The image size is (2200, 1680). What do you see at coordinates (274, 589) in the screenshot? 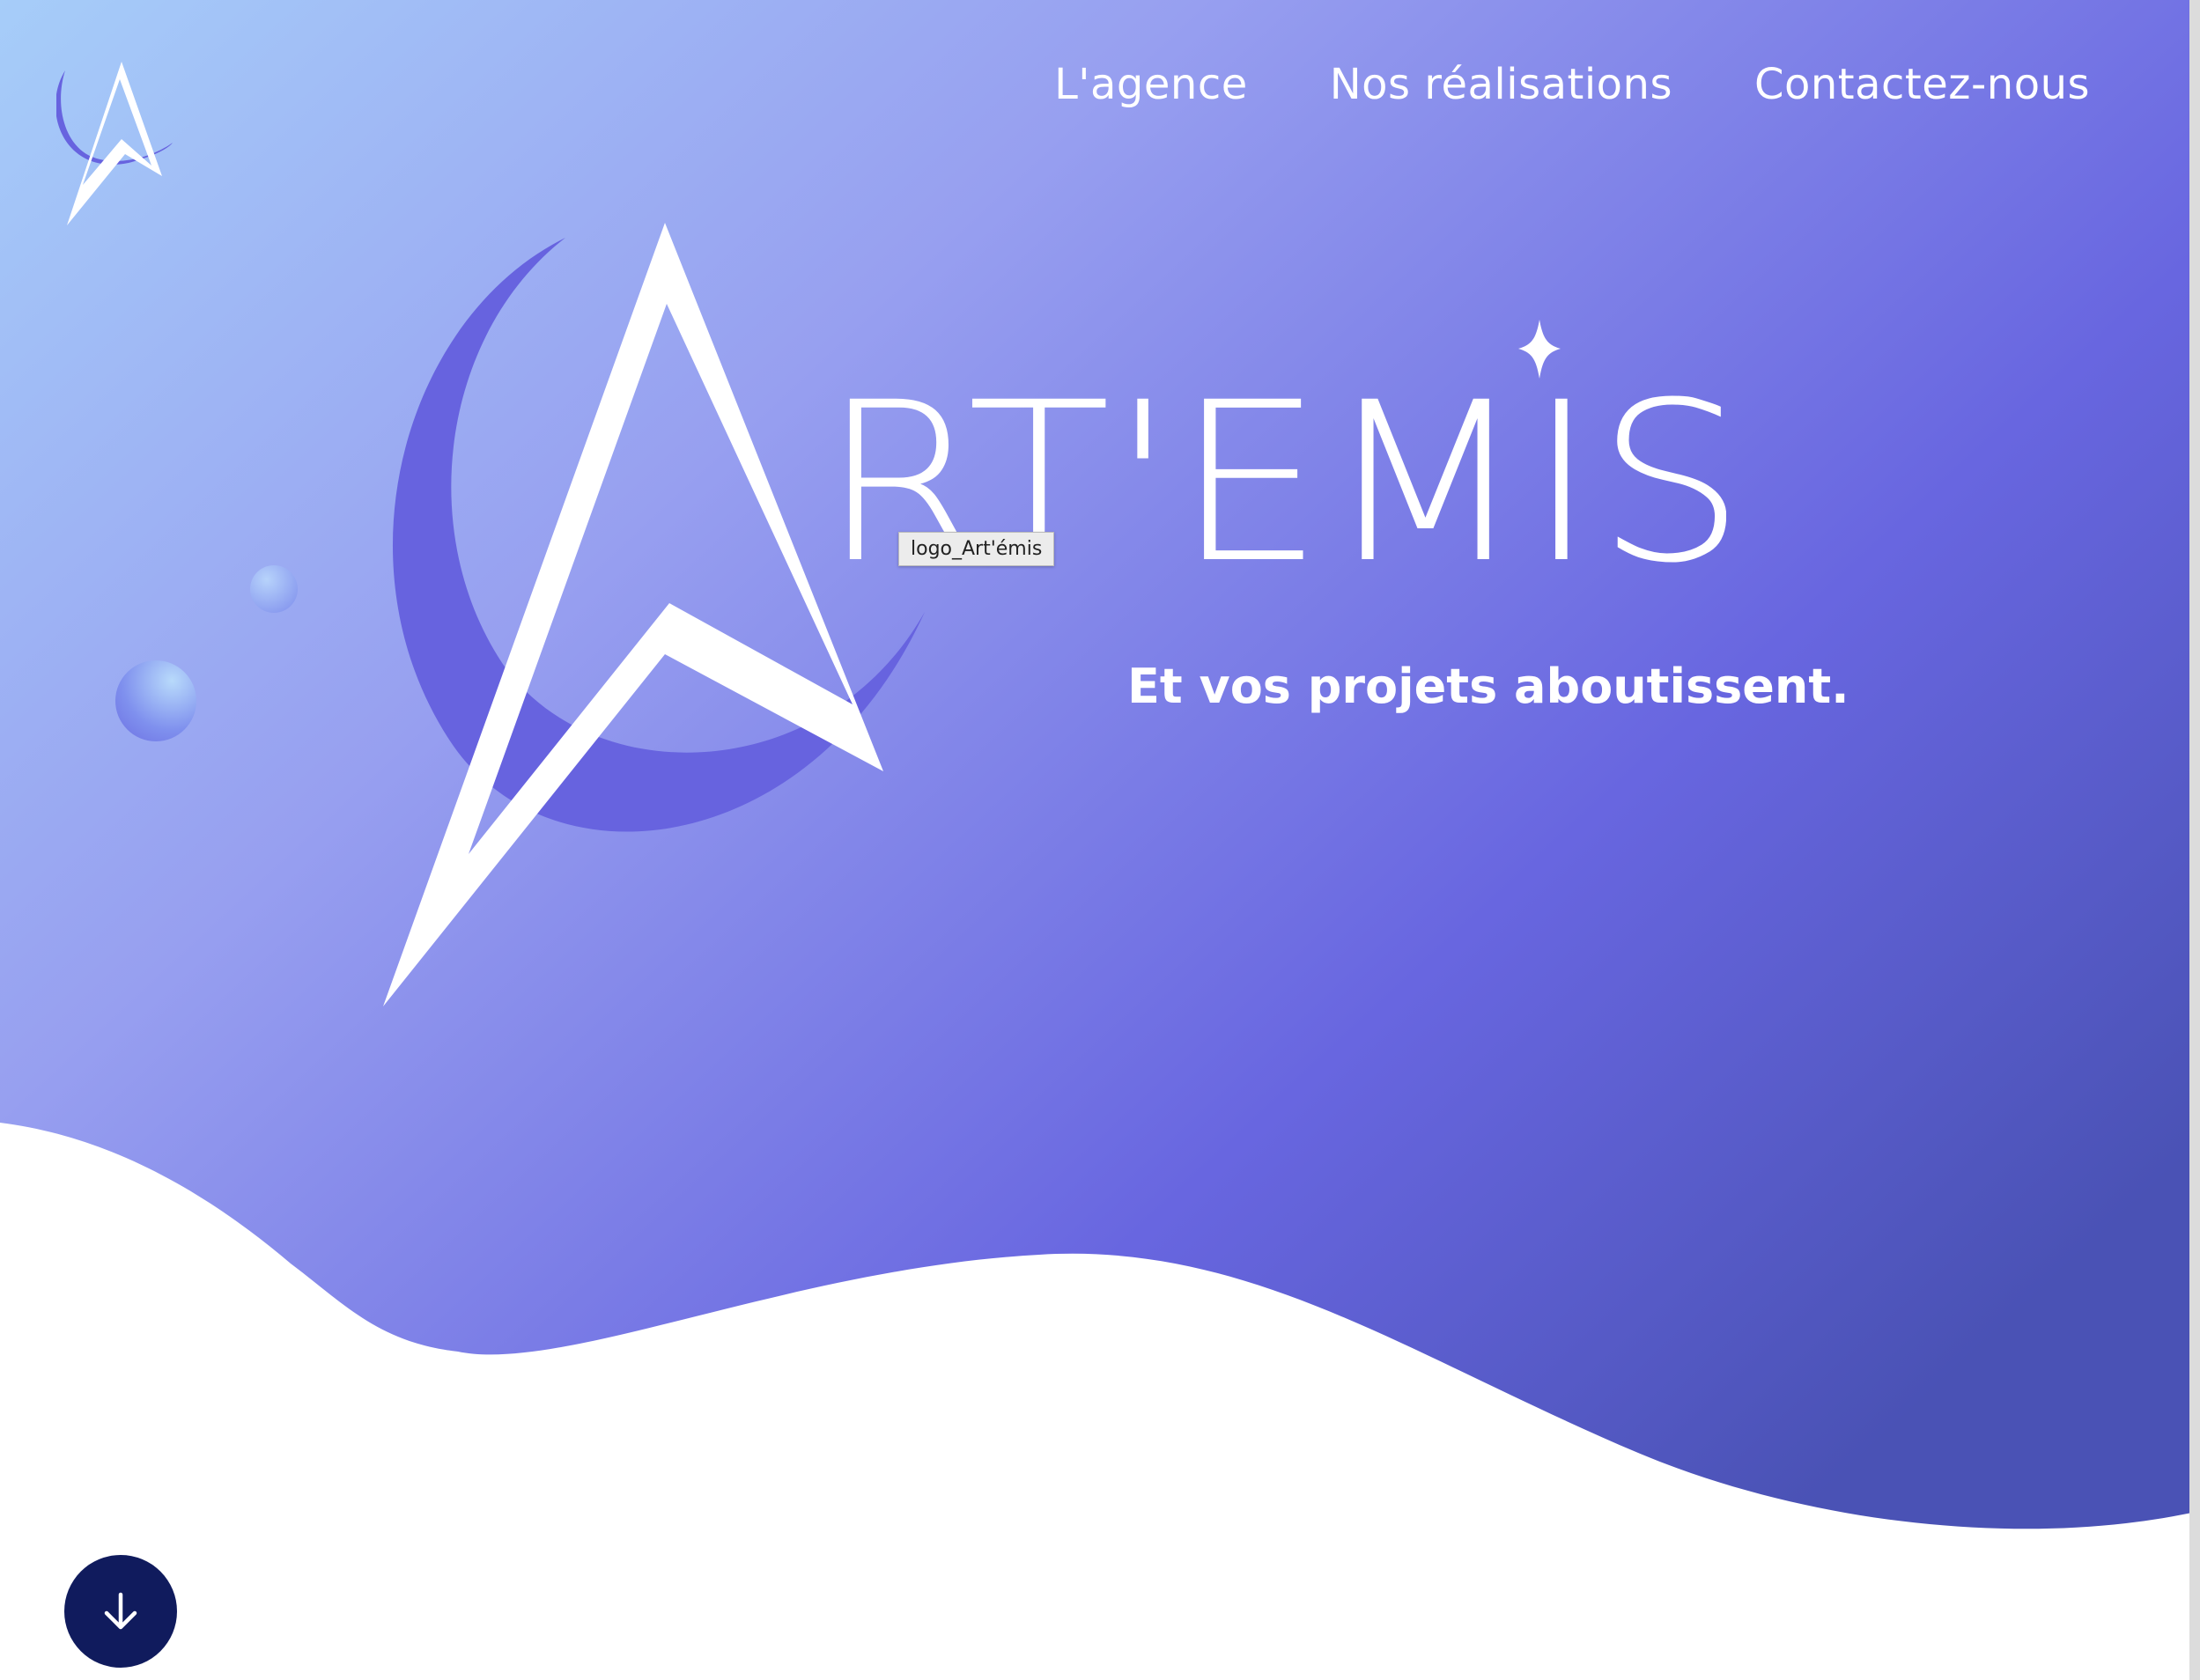
I see `decorative-bubble-small` at bounding box center [274, 589].